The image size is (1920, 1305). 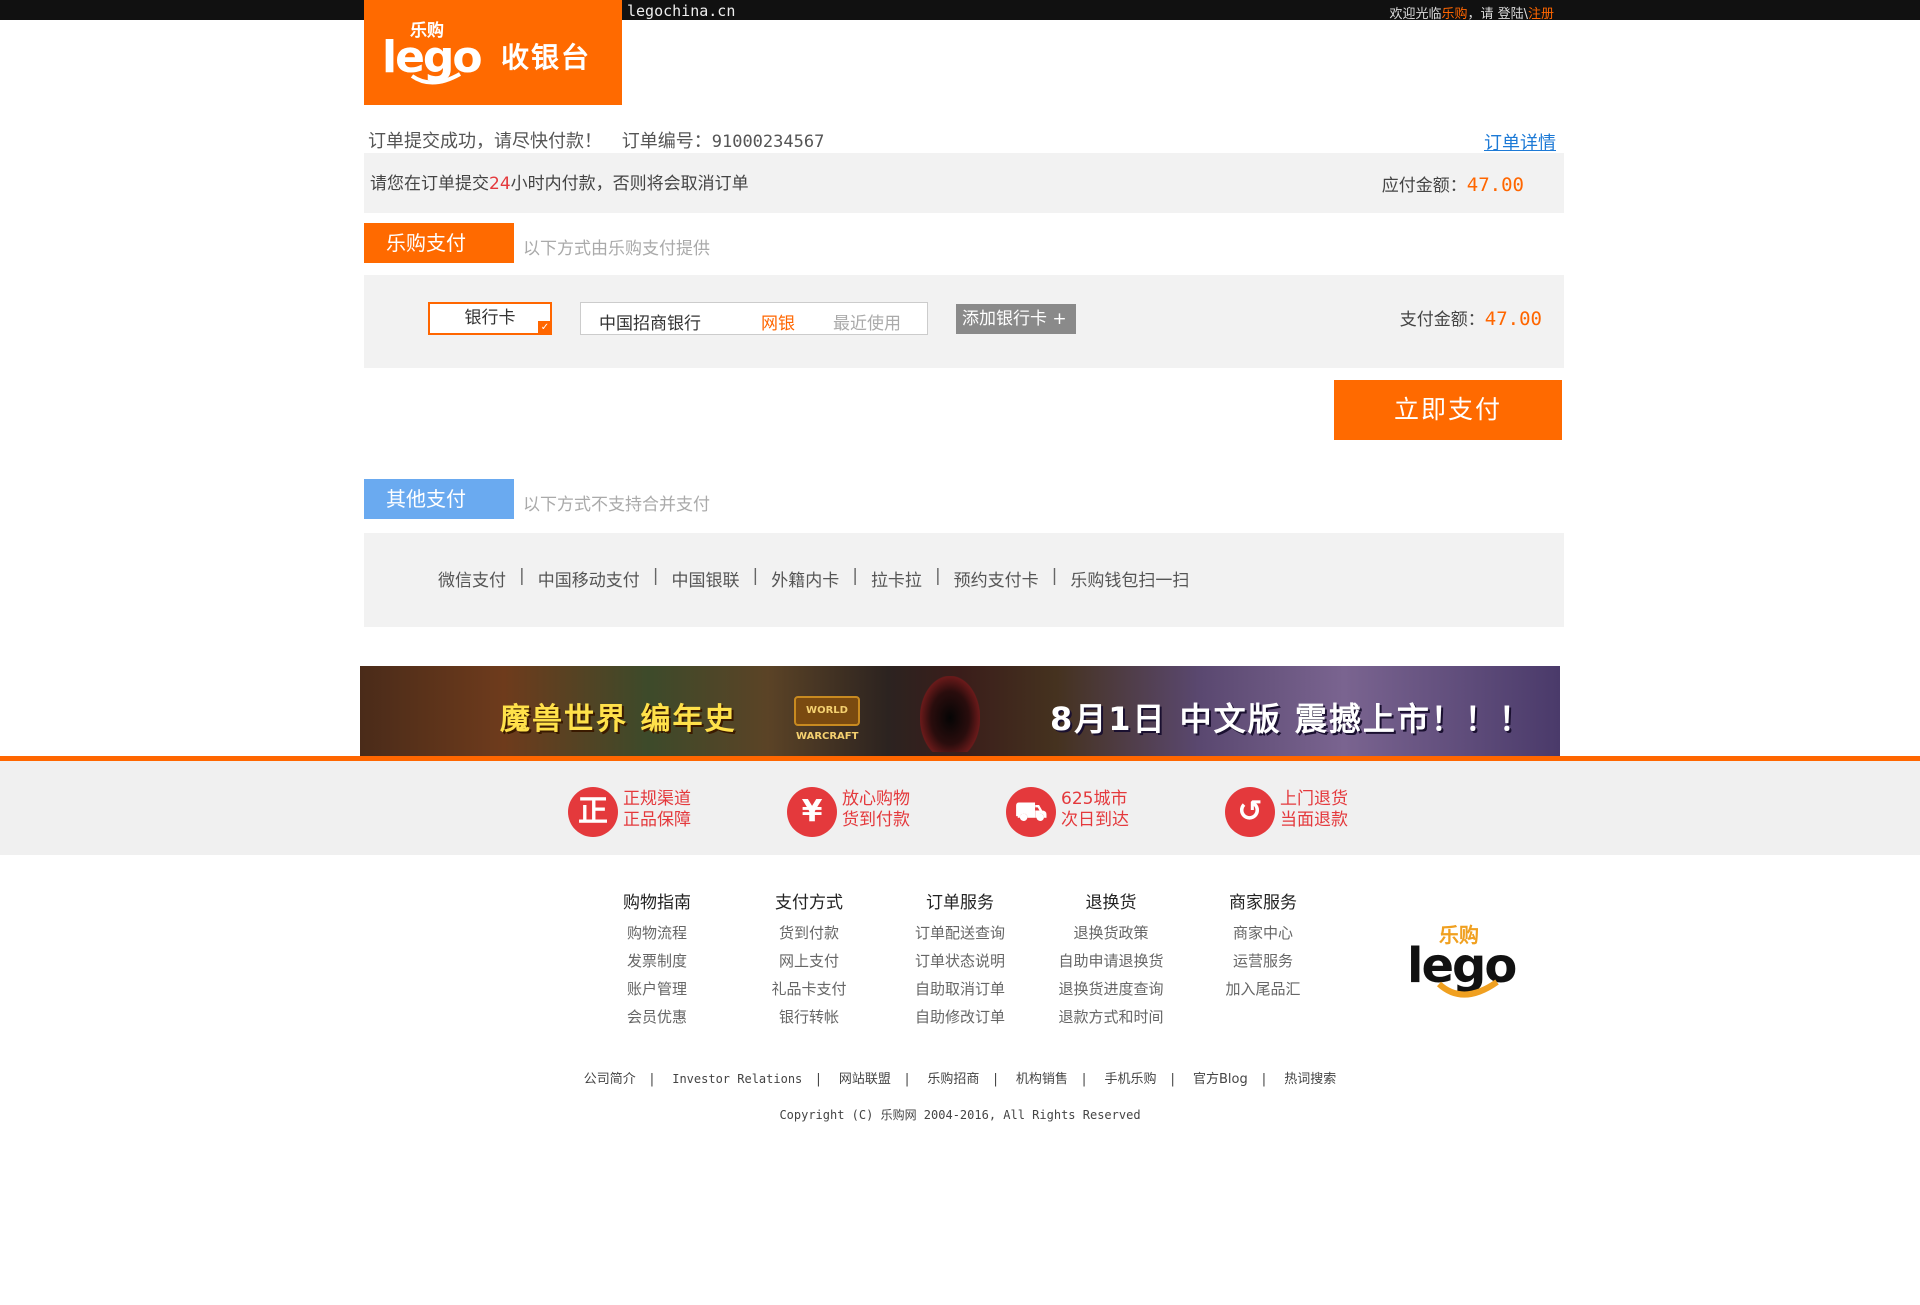 I want to click on authentic-icon: 正, so click(x=593, y=812).